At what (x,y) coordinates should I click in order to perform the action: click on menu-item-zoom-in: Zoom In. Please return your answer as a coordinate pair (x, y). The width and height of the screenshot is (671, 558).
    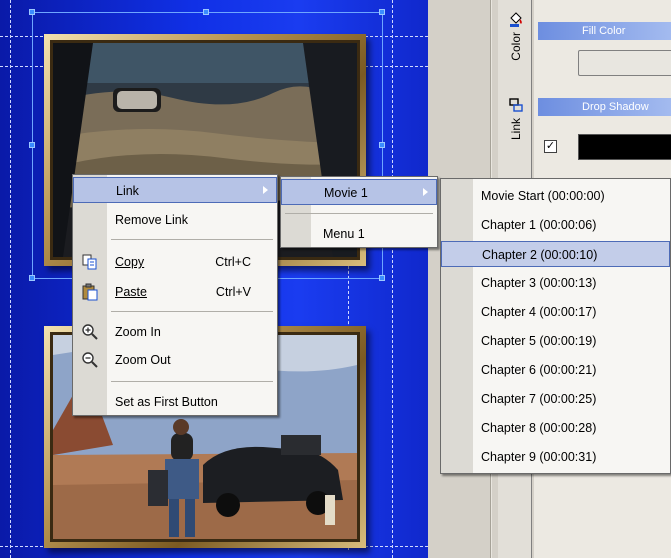
    Looking at the image, I should click on (175, 332).